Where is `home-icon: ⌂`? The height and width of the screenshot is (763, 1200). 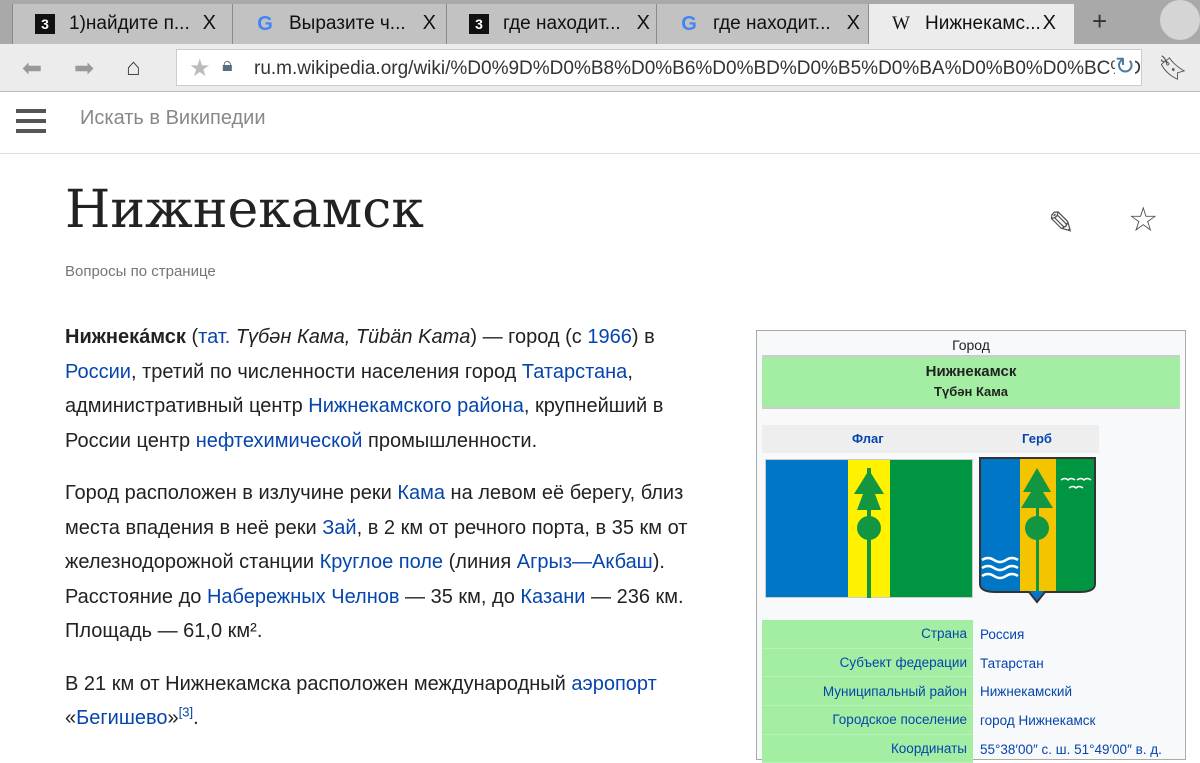
home-icon: ⌂ is located at coordinates (133, 68).